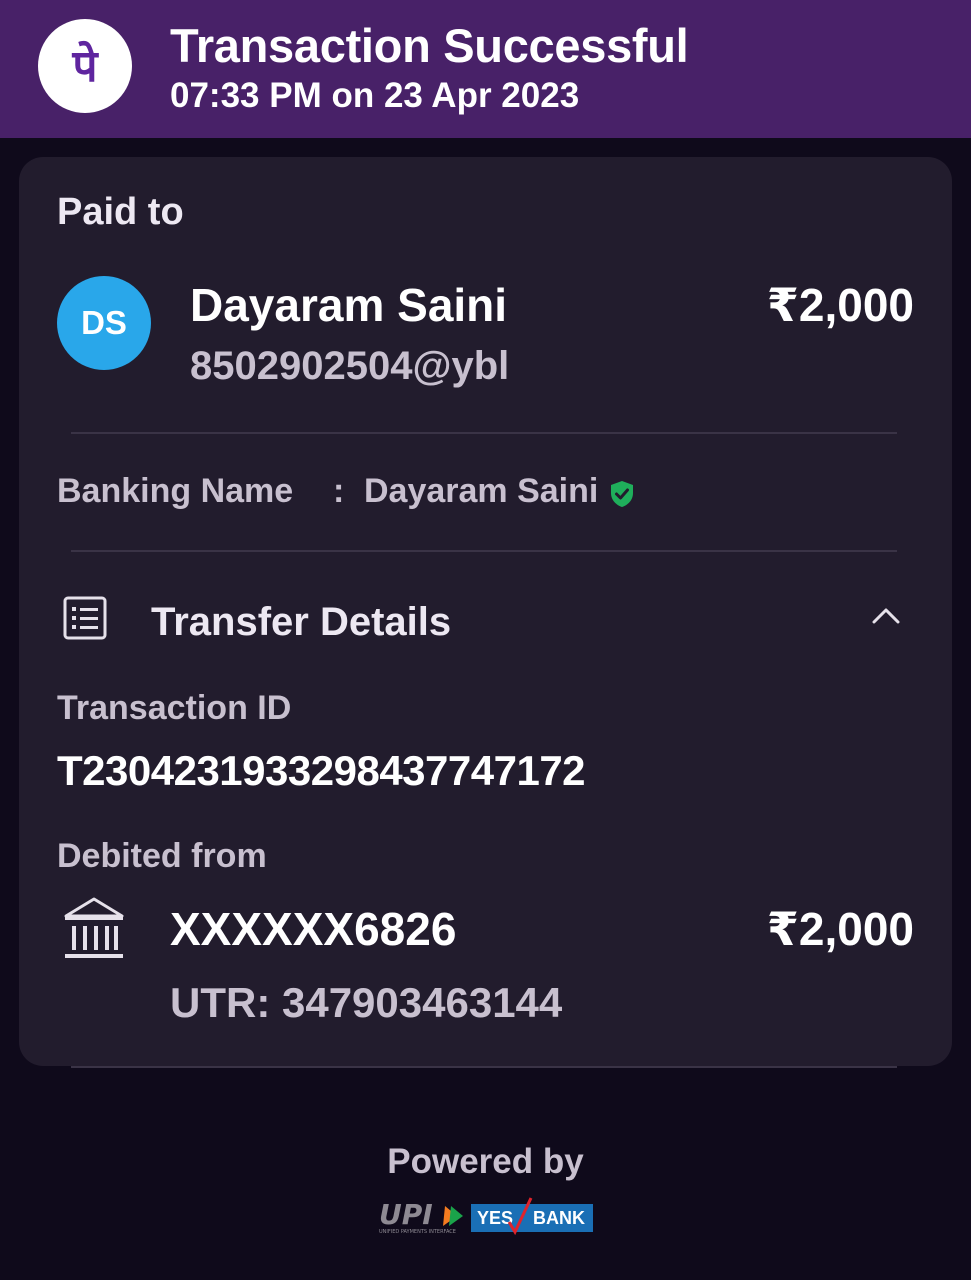 Image resolution: width=971 pixels, height=1280 pixels. What do you see at coordinates (840, 305) in the screenshot?
I see `payee-amount: ₹2,000` at bounding box center [840, 305].